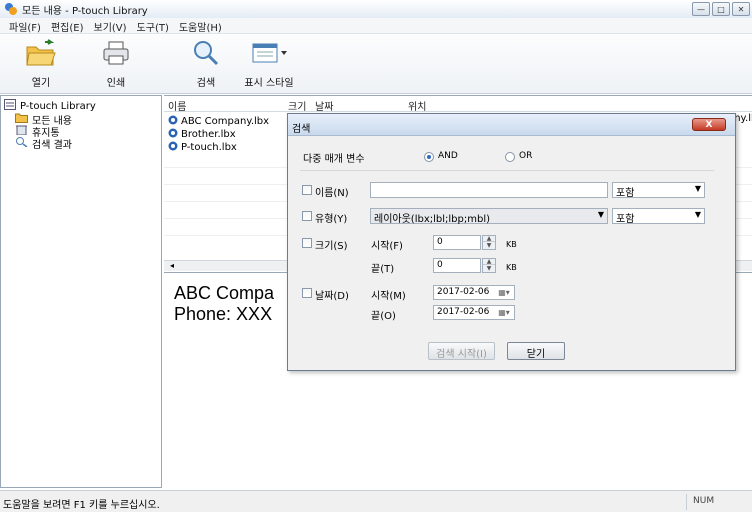  Describe the element at coordinates (307, 293) in the screenshot. I see `date-checkbox` at that location.